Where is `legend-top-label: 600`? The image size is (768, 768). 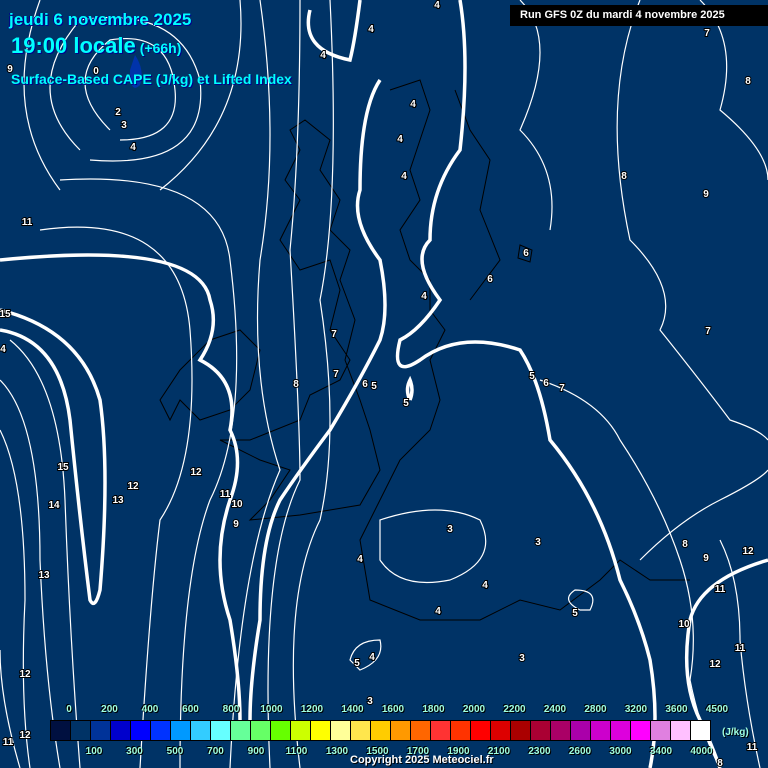 legend-top-label: 600 is located at coordinates (190, 709).